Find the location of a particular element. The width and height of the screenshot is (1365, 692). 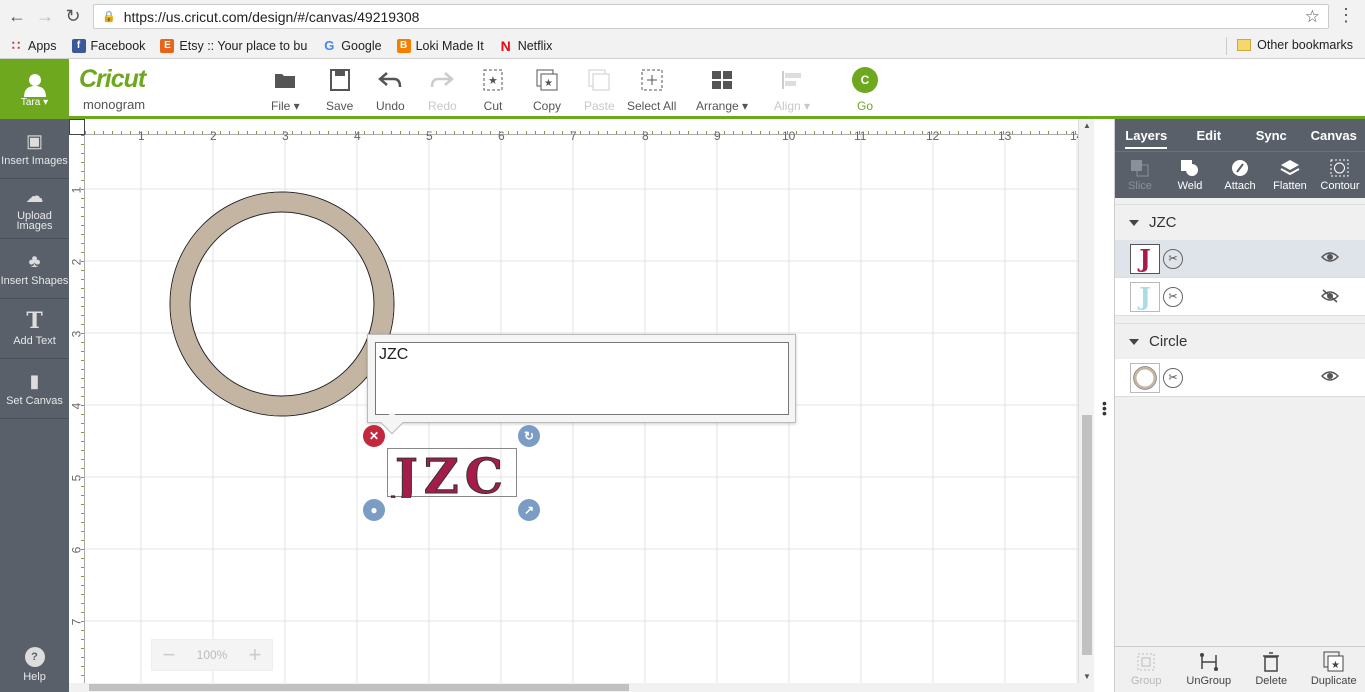

cut-button: ★ Cut is located at coordinates (493, 90).